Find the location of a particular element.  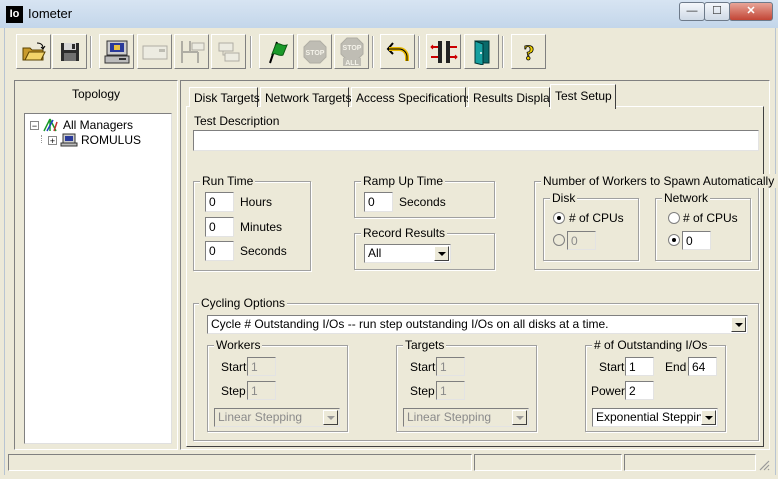

exit-door-icon is located at coordinates (481, 52).